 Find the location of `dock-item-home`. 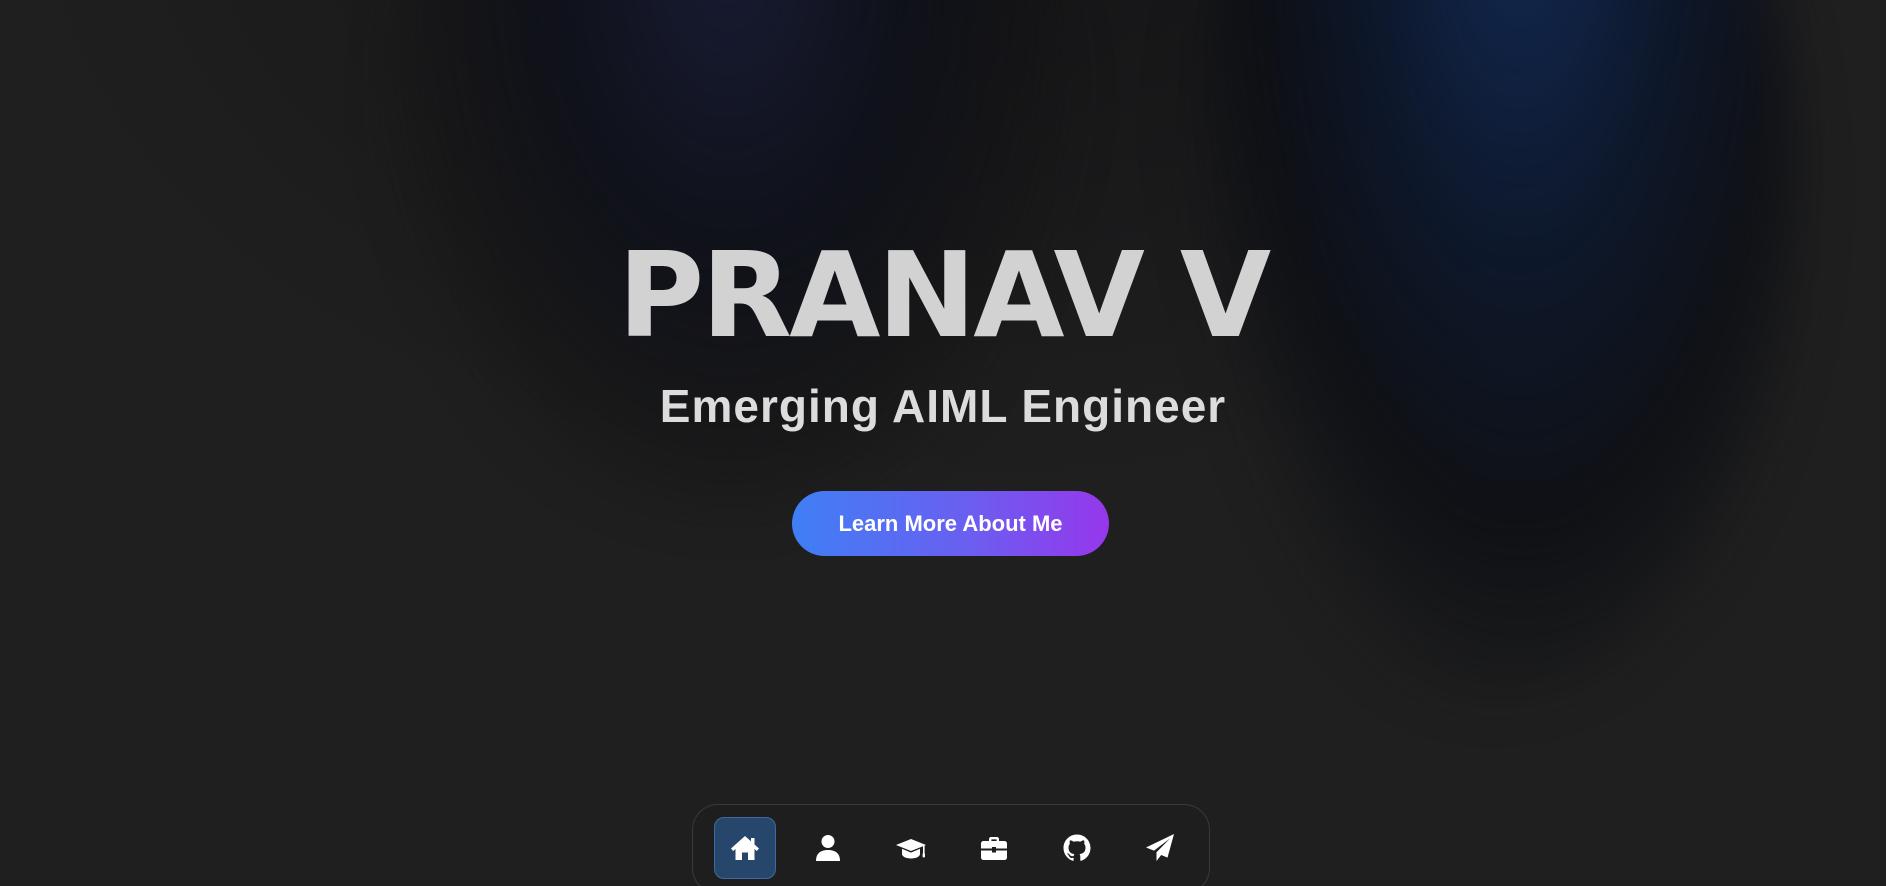

dock-item-home is located at coordinates (745, 848).